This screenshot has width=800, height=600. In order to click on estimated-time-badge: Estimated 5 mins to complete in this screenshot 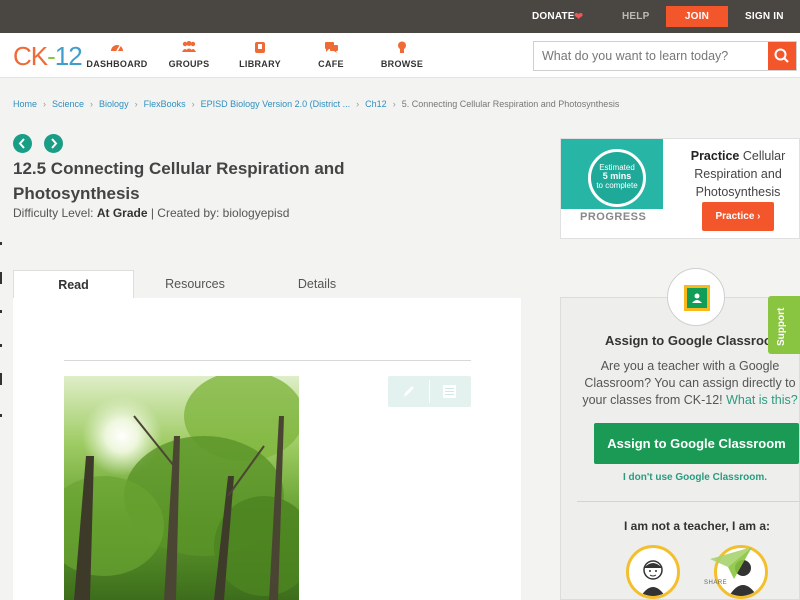, I will do `click(617, 178)`.